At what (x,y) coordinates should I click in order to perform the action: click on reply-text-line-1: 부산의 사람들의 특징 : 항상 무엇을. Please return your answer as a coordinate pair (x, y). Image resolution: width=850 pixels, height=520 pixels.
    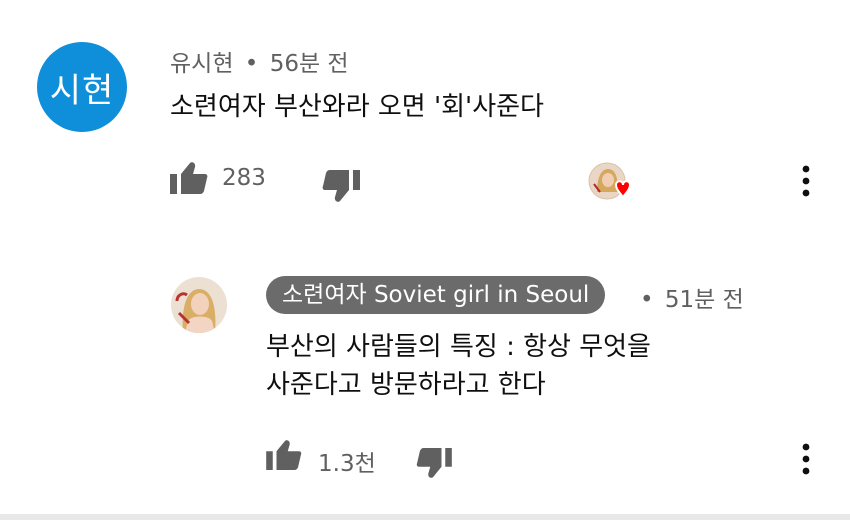
    Looking at the image, I should click on (458, 347).